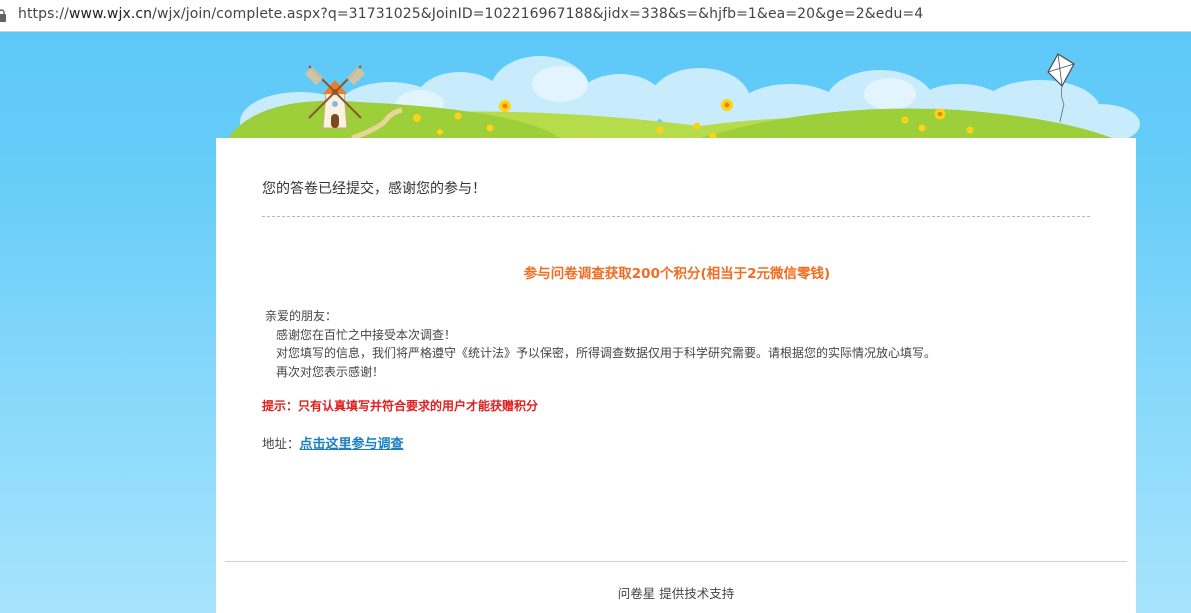  Describe the element at coordinates (374, 189) in the screenshot. I see `thanks-message: 您的答卷已经提交，感谢您的参与！` at that location.